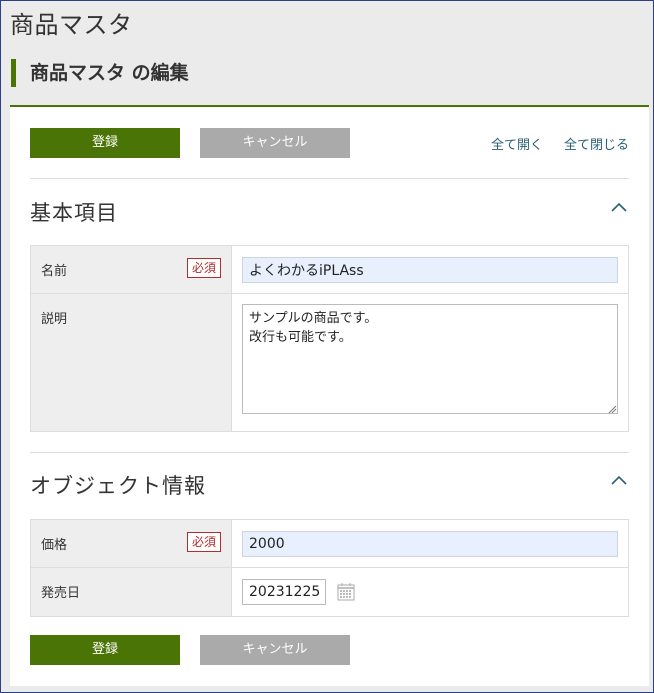 The width and height of the screenshot is (654, 693). I want to click on save-button-bottom: 登録, so click(105, 650).